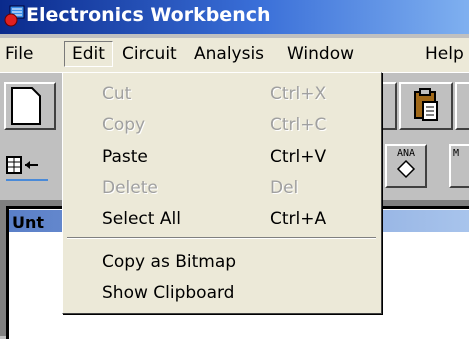 The image size is (469, 339). Describe the element at coordinates (444, 54) in the screenshot. I see `menu-help: Help` at that location.